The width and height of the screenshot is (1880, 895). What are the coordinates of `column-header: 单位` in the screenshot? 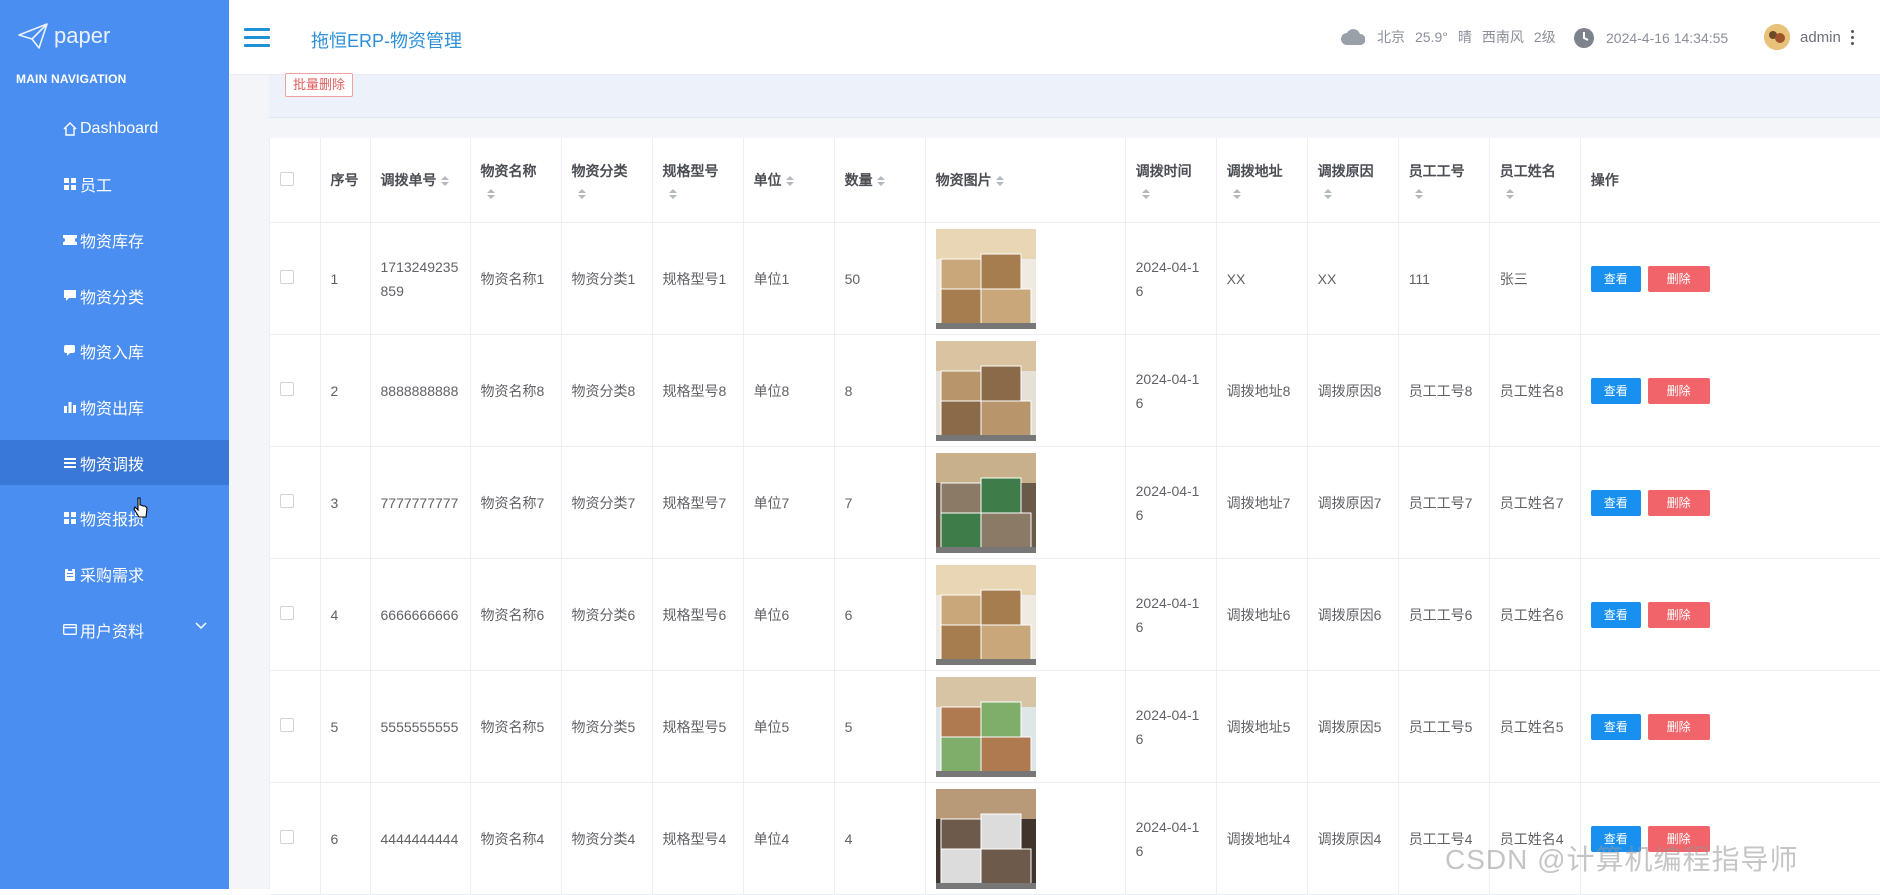 It's located at (789, 180).